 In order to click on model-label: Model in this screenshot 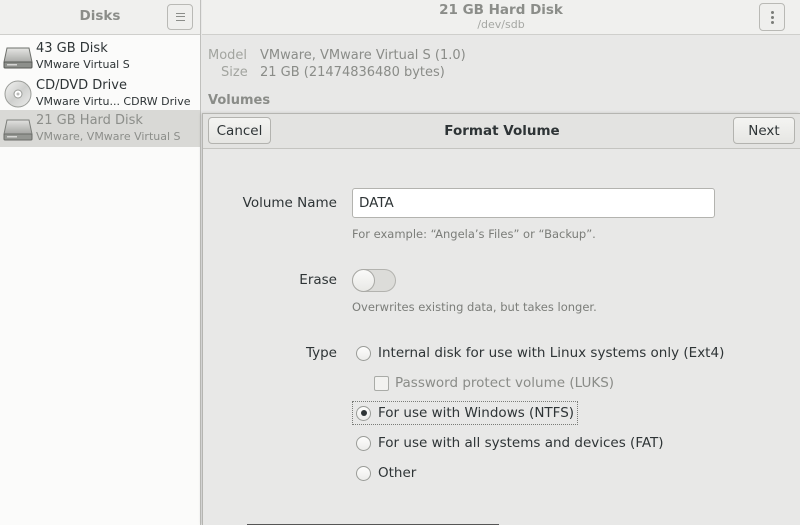, I will do `click(228, 55)`.